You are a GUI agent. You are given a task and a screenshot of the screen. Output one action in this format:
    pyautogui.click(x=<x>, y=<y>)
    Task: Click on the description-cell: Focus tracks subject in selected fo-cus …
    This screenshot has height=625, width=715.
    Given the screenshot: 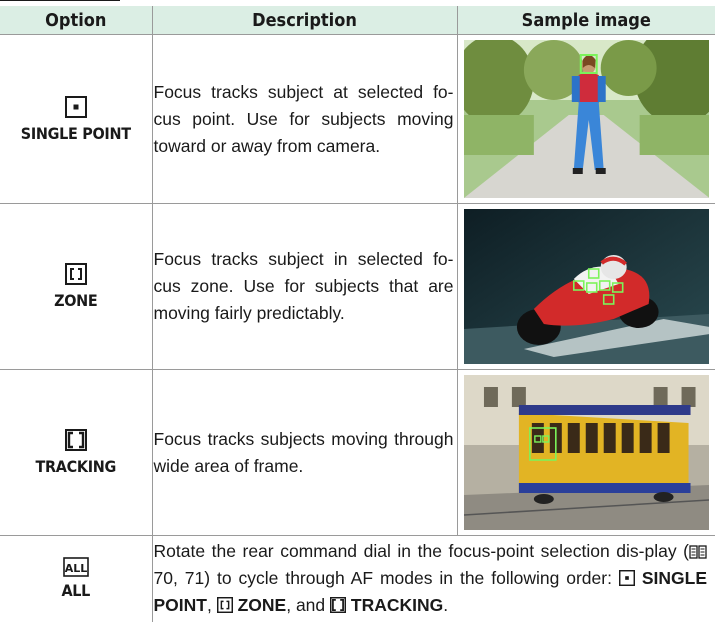 What is the action you would take?
    pyautogui.click(x=304, y=286)
    